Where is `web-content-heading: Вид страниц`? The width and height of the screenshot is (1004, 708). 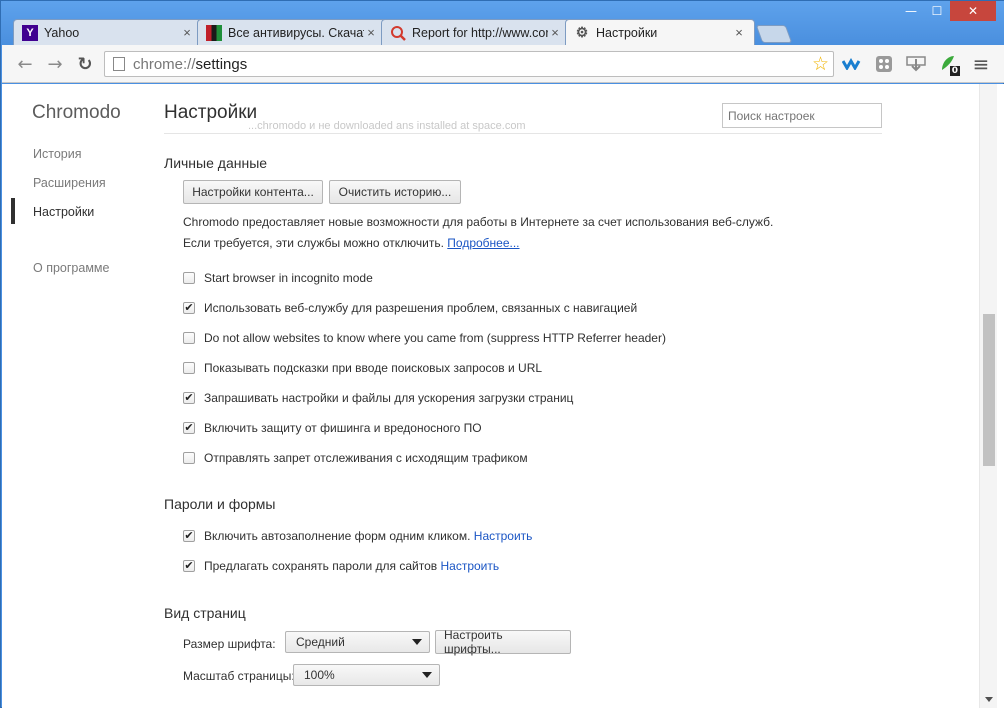 web-content-heading: Вид страниц is located at coordinates (205, 613).